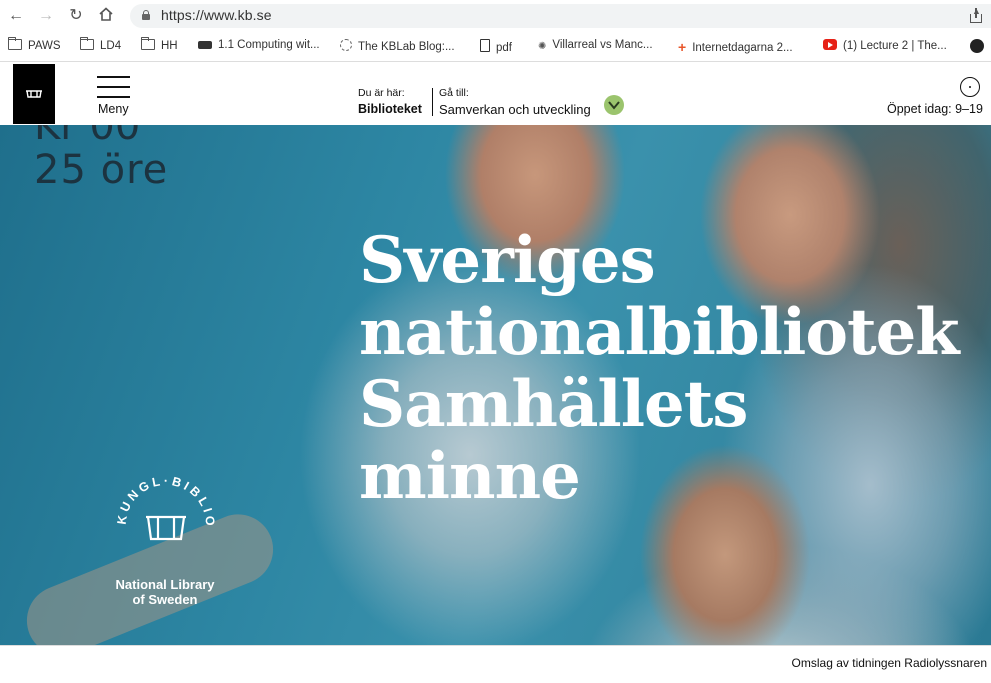 The image size is (991, 683). What do you see at coordinates (553, 404) in the screenshot?
I see `headline-line-3: Samhällets` at bounding box center [553, 404].